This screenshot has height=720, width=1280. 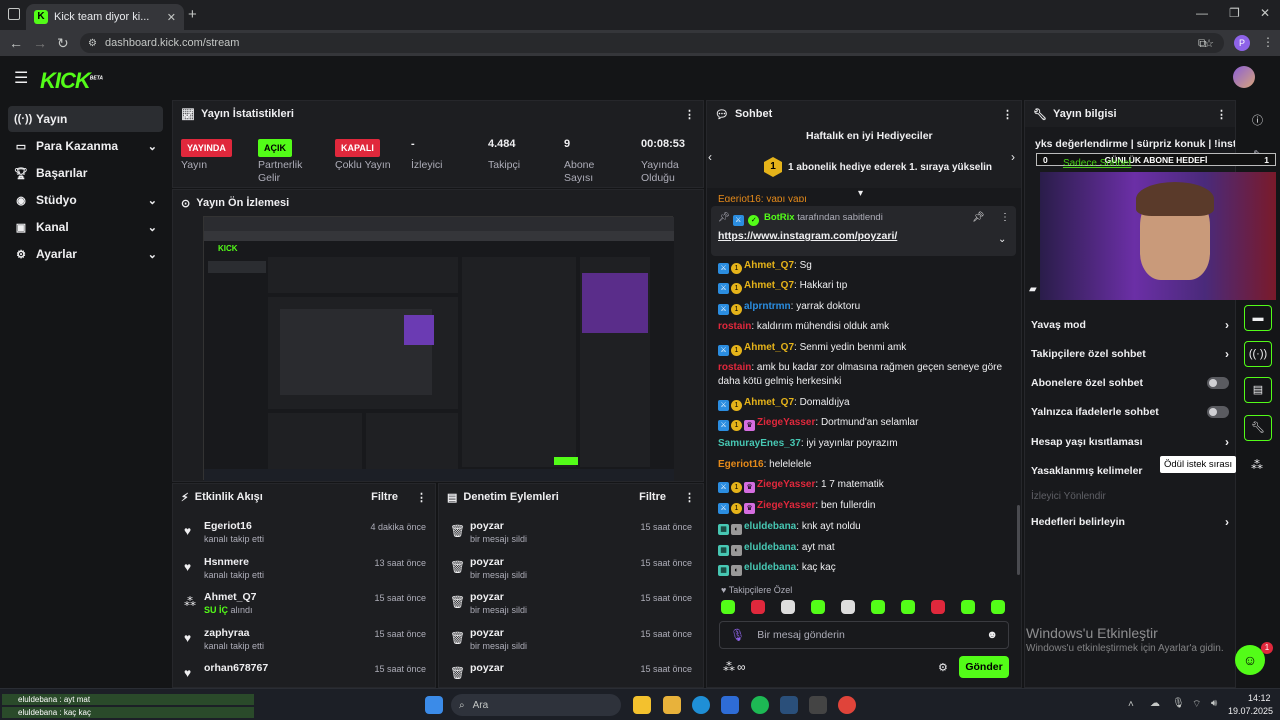 I want to click on store-icon, so click(x=730, y=705).